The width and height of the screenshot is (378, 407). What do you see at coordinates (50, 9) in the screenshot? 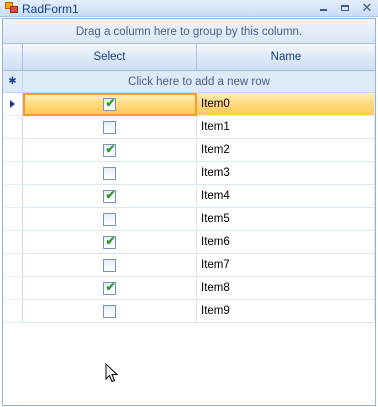
I see `window-title: RadForm1` at bounding box center [50, 9].